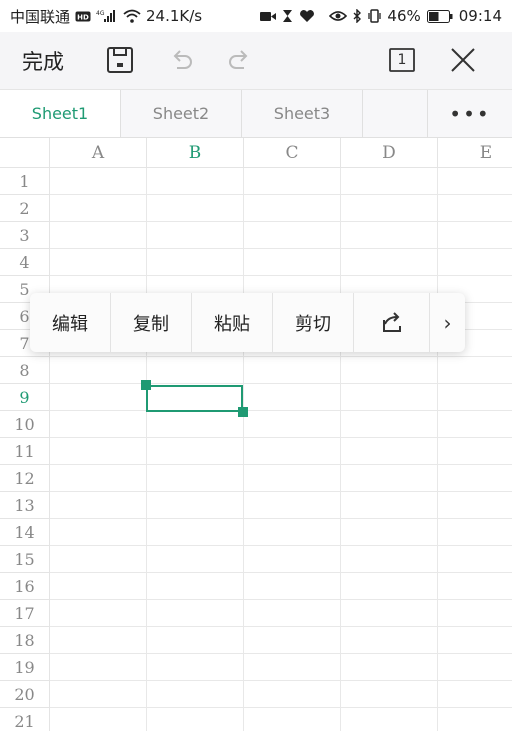 This screenshot has width=512, height=731. What do you see at coordinates (25, 667) in the screenshot?
I see `row-header: 19` at bounding box center [25, 667].